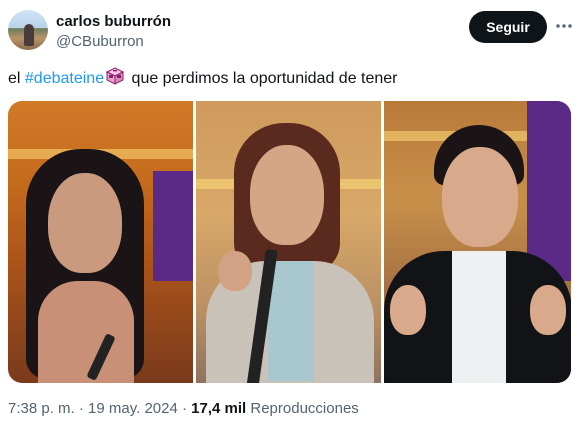 This screenshot has width=577, height=424. What do you see at coordinates (86, 332) in the screenshot?
I see `shoulders` at bounding box center [86, 332].